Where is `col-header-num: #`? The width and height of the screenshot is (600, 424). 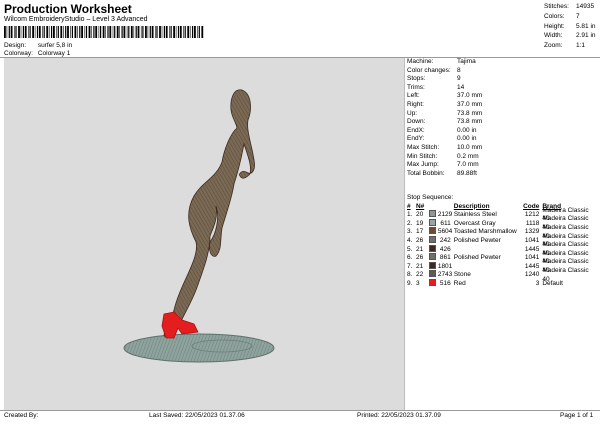
col-header-num: # is located at coordinates (409, 206).